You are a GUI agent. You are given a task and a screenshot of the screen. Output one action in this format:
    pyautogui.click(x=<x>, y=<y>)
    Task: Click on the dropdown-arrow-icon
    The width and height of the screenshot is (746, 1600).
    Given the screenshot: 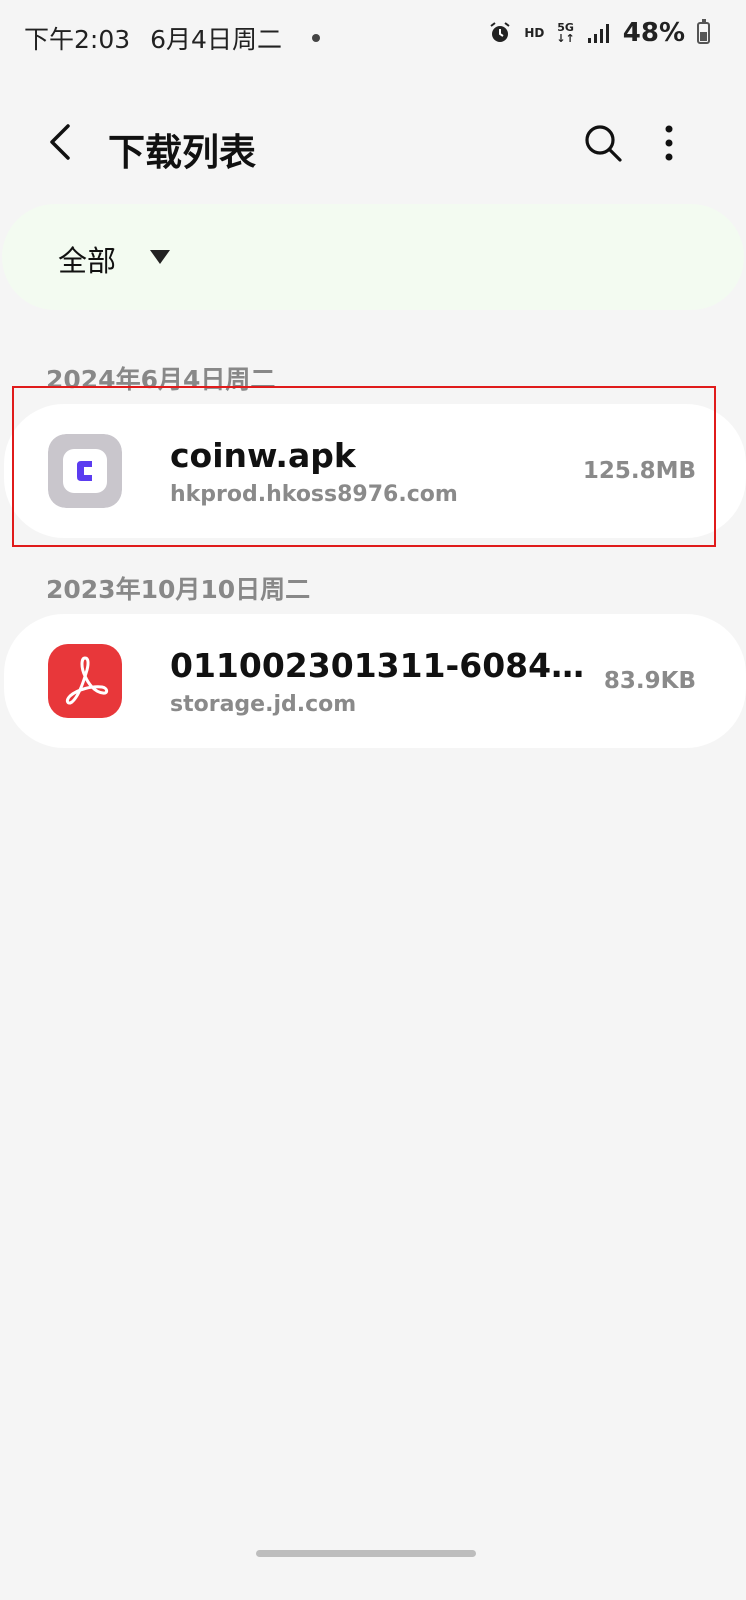 What is the action you would take?
    pyautogui.click(x=160, y=257)
    